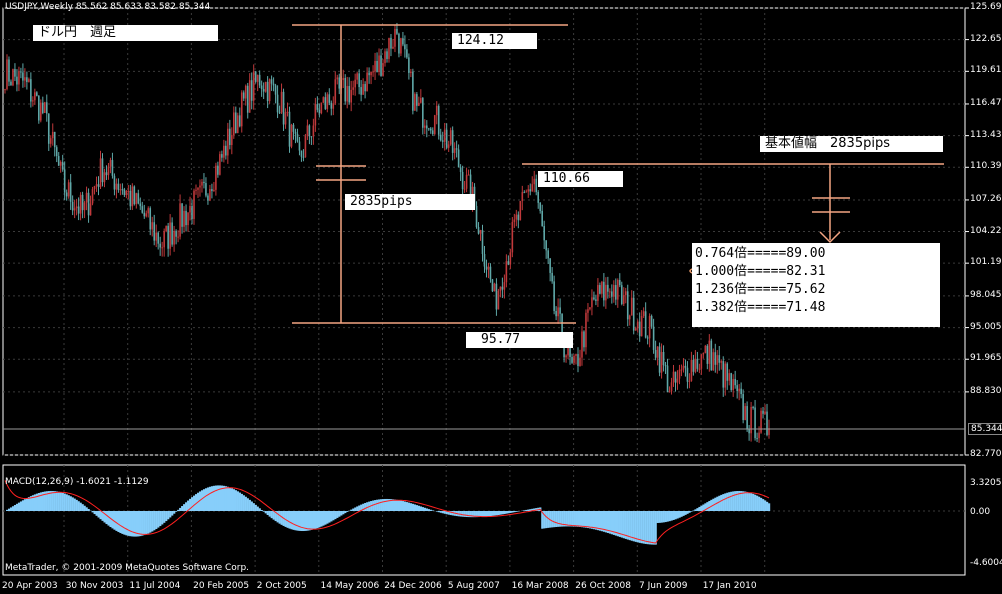 The width and height of the screenshot is (1002, 594). I want to click on date-axis-label: 14 May 2006, so click(350, 586).